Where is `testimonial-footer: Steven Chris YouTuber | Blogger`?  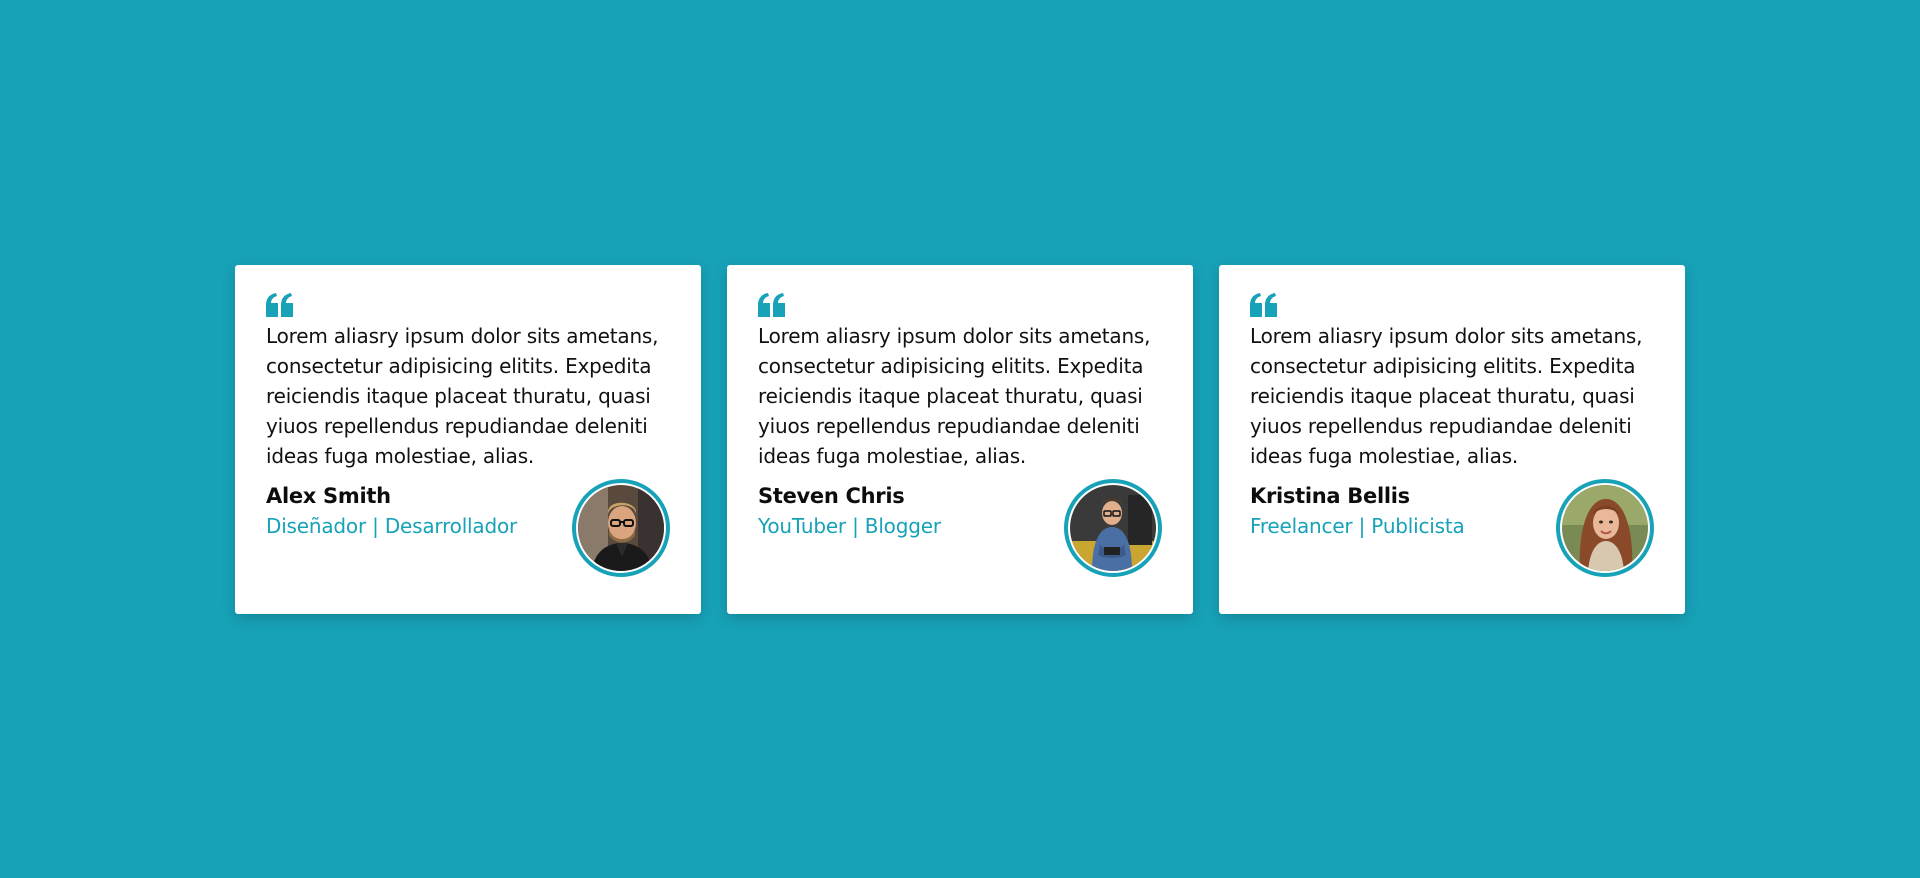
testimonial-footer: Steven Chris YouTuber | Blogger is located at coordinates (960, 528).